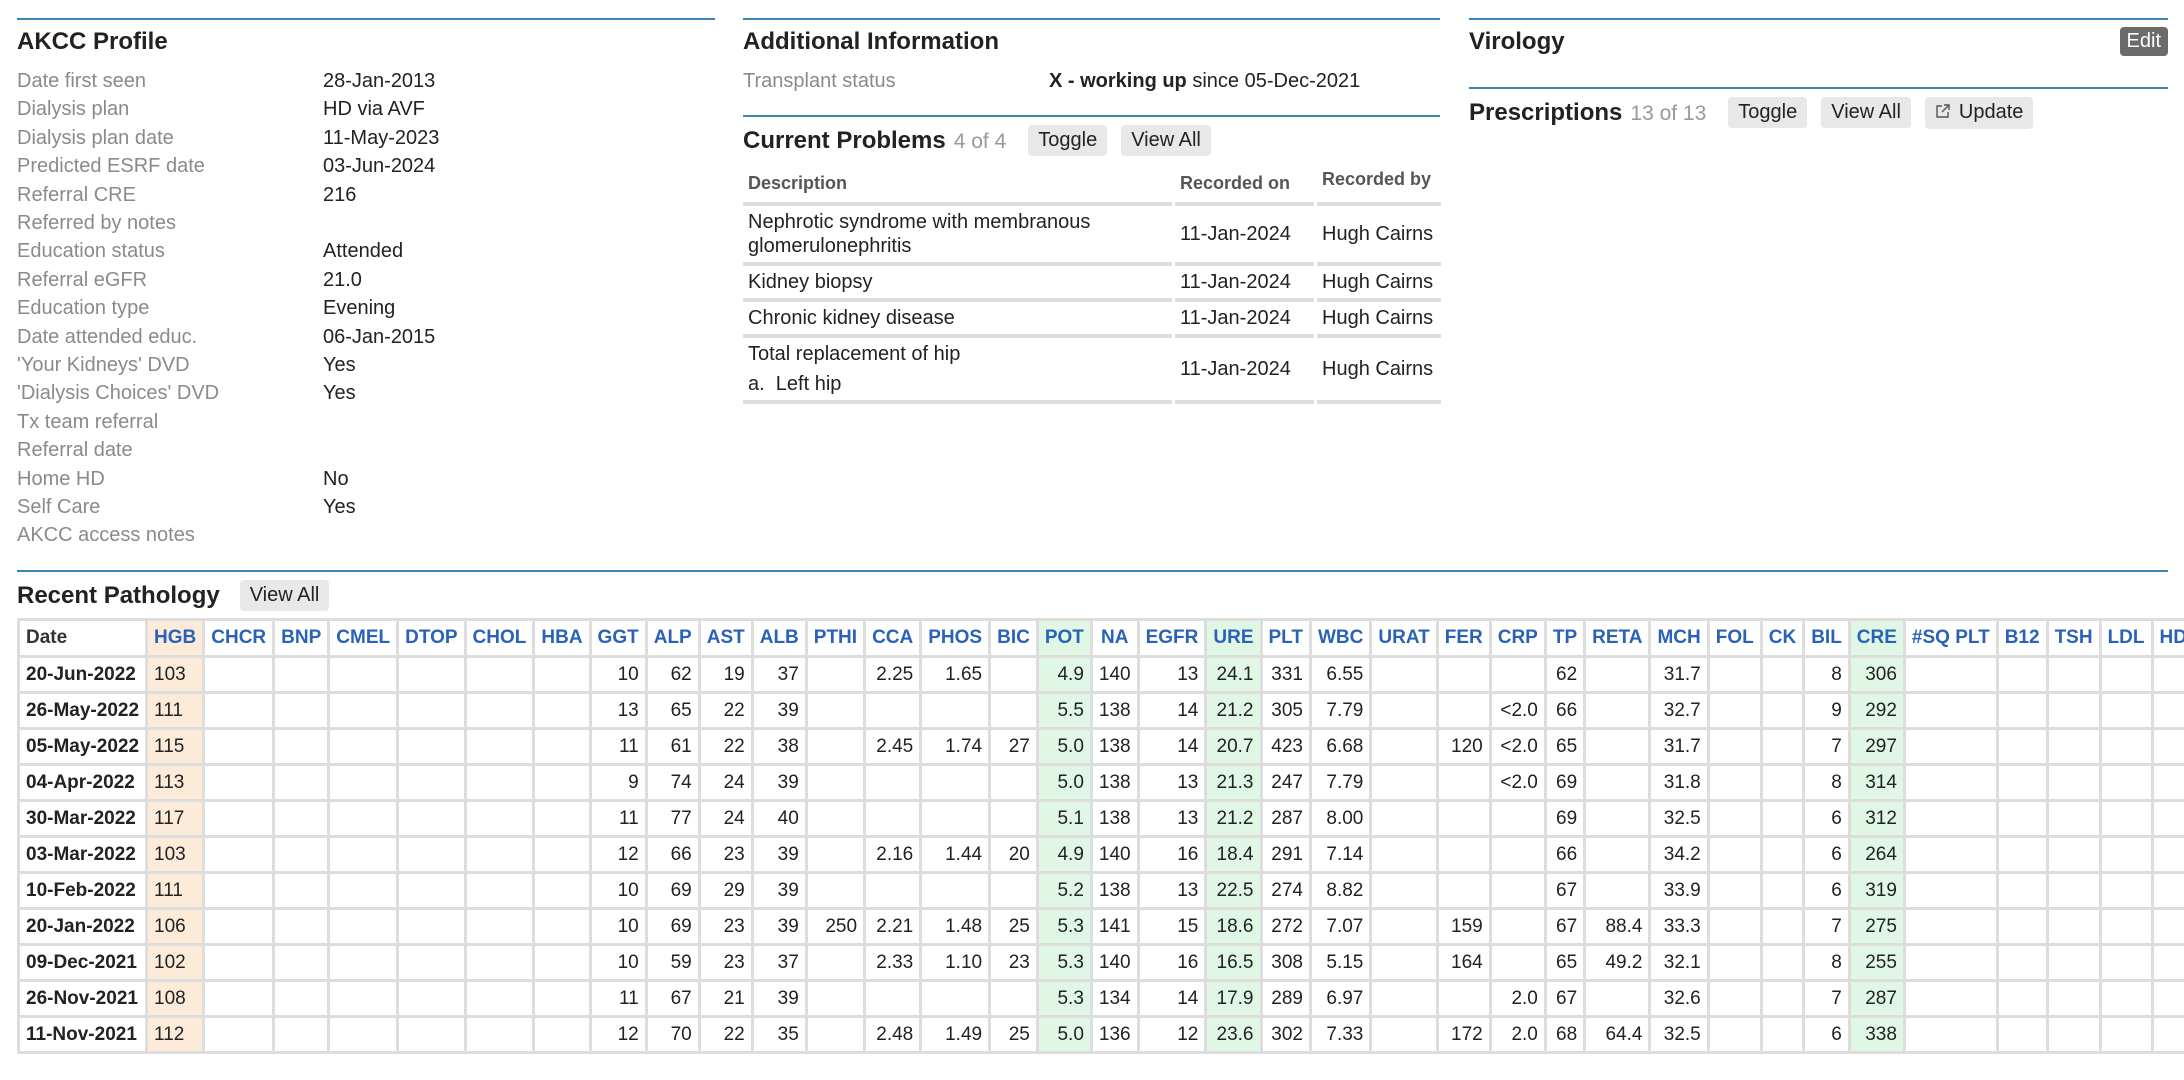 The image size is (2184, 1080). What do you see at coordinates (2167, 638) in the screenshot?
I see `pathology-column-header-hdl: HDL` at bounding box center [2167, 638].